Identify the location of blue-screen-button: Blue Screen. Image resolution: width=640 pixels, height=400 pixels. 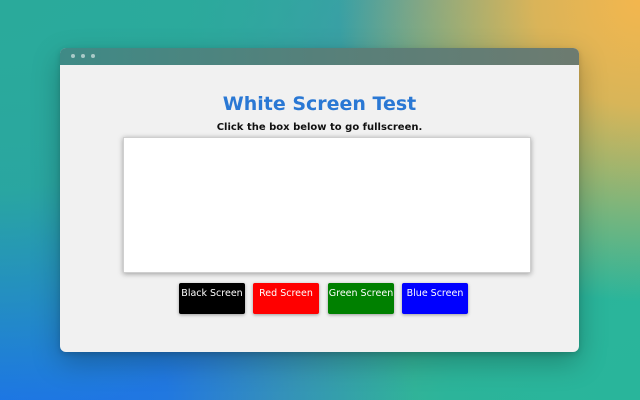
(435, 298).